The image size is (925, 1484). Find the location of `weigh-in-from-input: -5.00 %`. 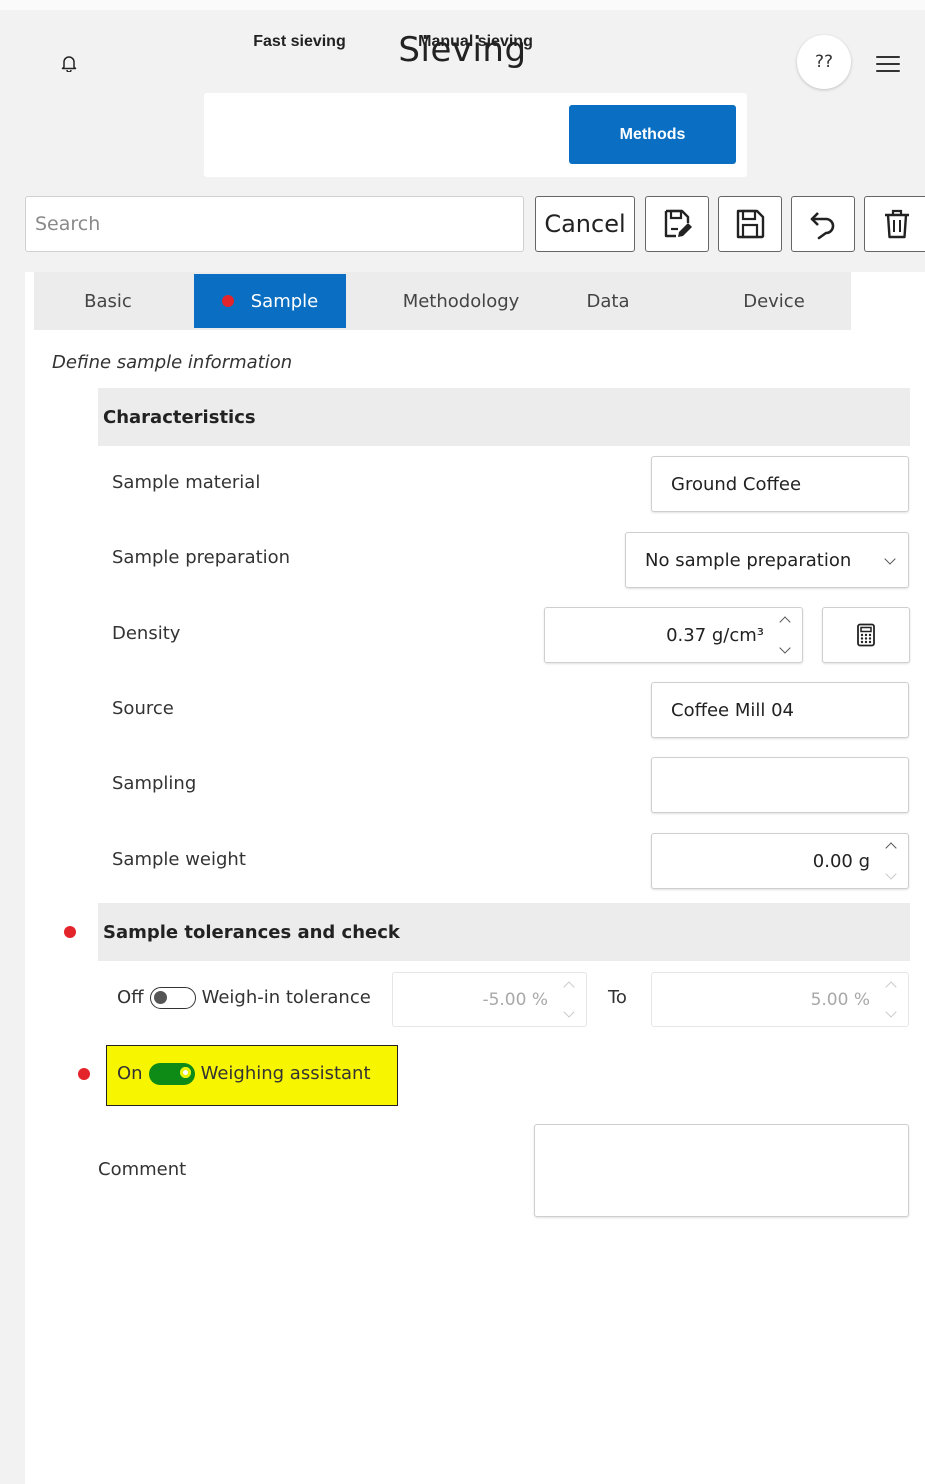

weigh-in-from-input: -5.00 % is located at coordinates (489, 999).